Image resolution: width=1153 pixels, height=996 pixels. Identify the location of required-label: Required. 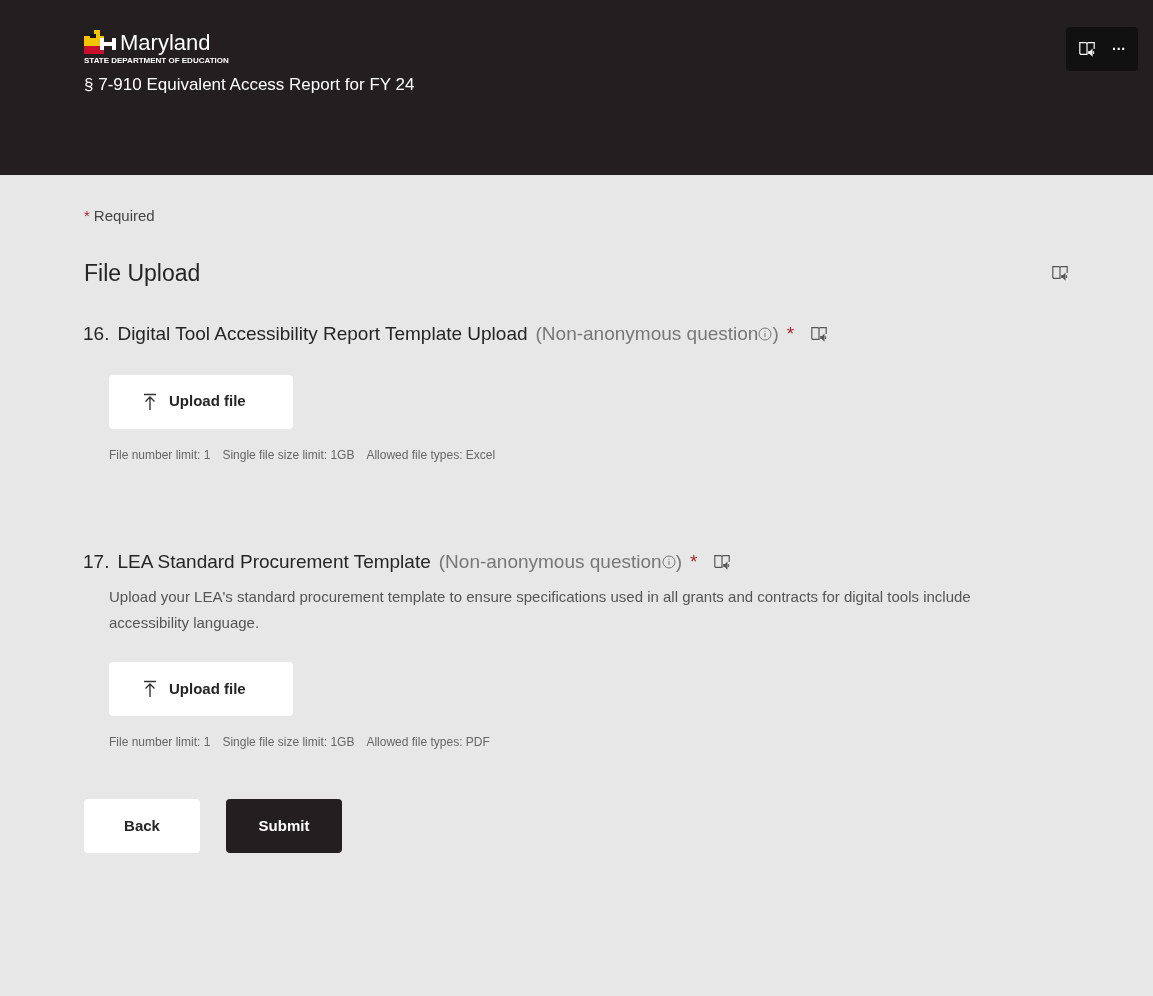
(124, 216).